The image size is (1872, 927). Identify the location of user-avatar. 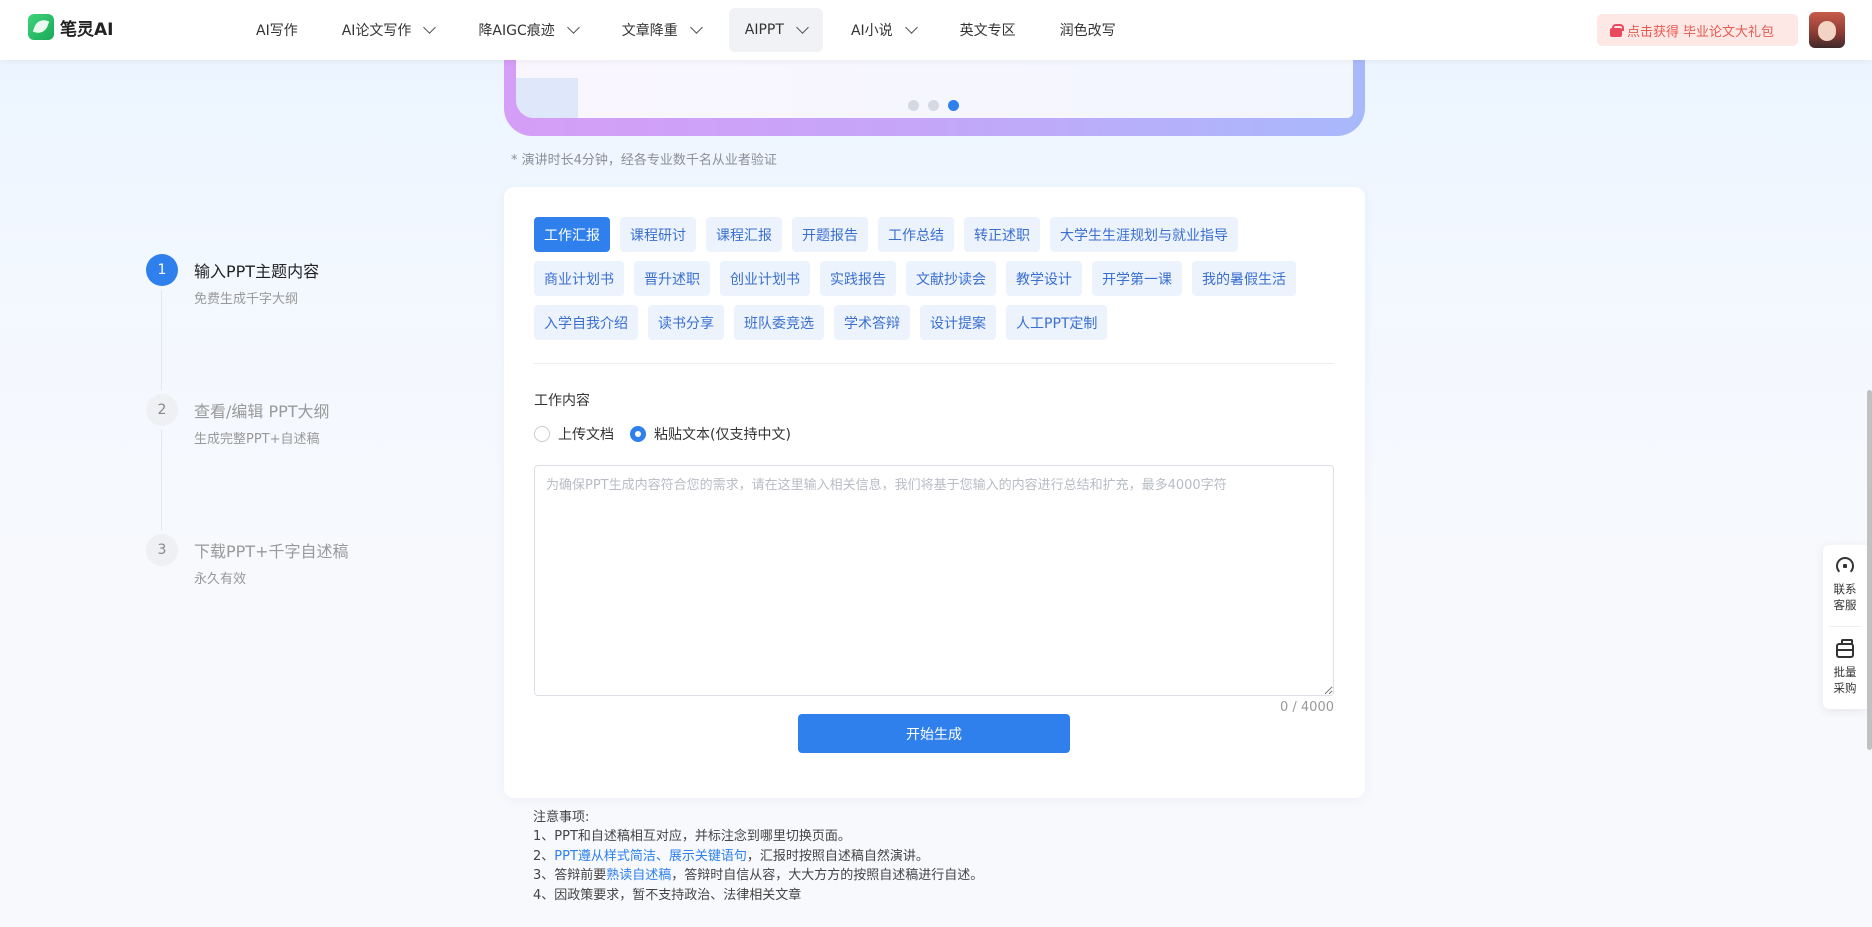
(1827, 30).